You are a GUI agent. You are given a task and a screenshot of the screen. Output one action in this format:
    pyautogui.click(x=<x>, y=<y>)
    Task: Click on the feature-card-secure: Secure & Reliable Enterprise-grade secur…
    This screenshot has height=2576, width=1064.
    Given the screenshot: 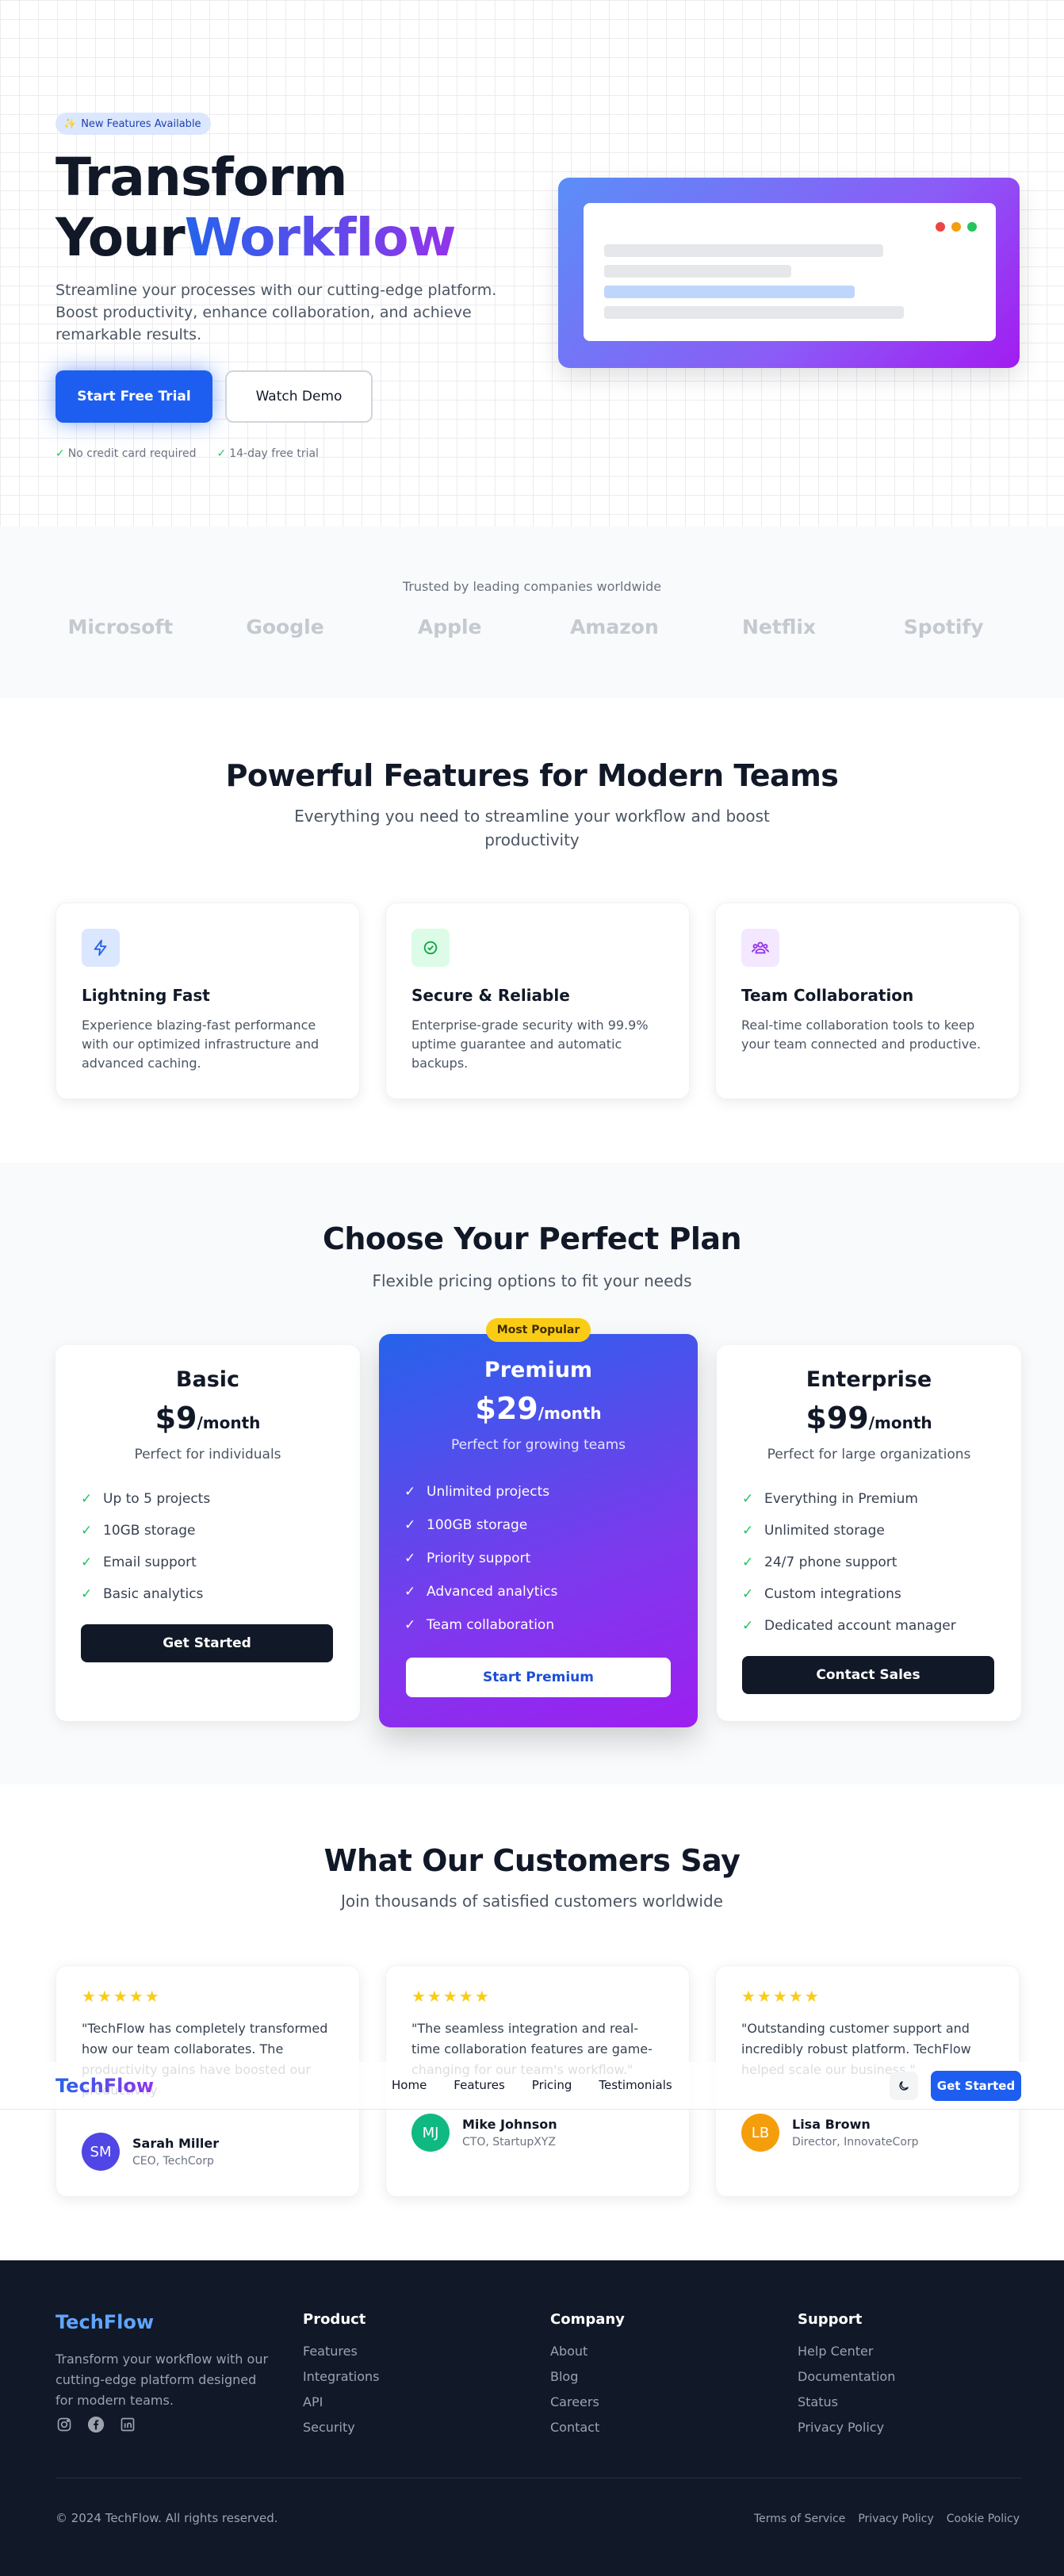 What is the action you would take?
    pyautogui.click(x=537, y=1001)
    